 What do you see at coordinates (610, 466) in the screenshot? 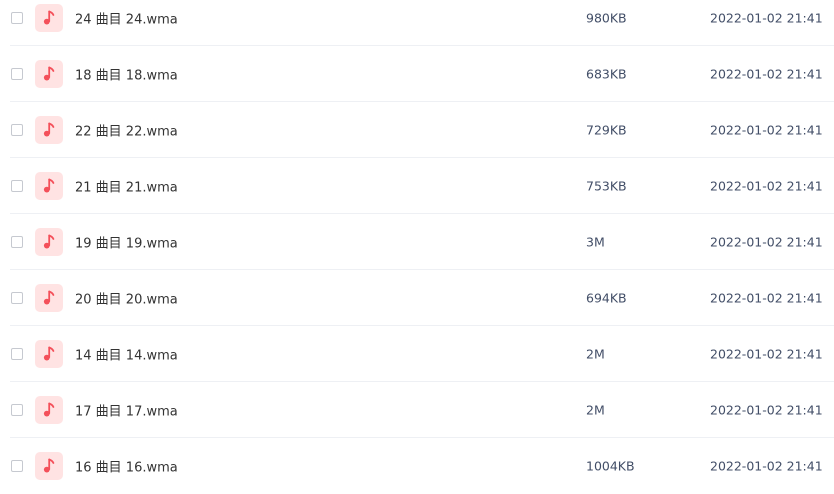
I see `file-size: 1004KB` at bounding box center [610, 466].